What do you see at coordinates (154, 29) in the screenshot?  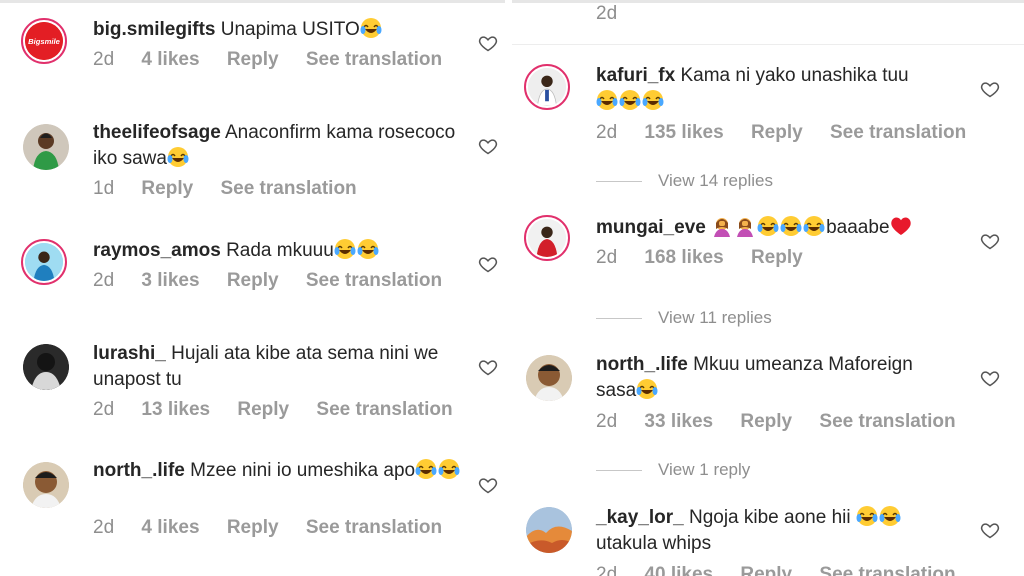 I see `comment-username: big.smilegifts` at bounding box center [154, 29].